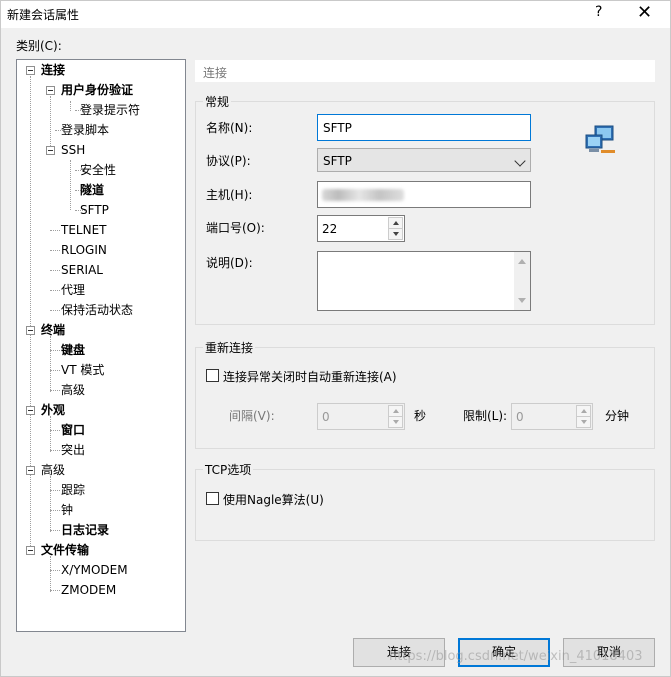  What do you see at coordinates (273, 499) in the screenshot?
I see `nagle-label: 使用Nagle算法(U)` at bounding box center [273, 499].